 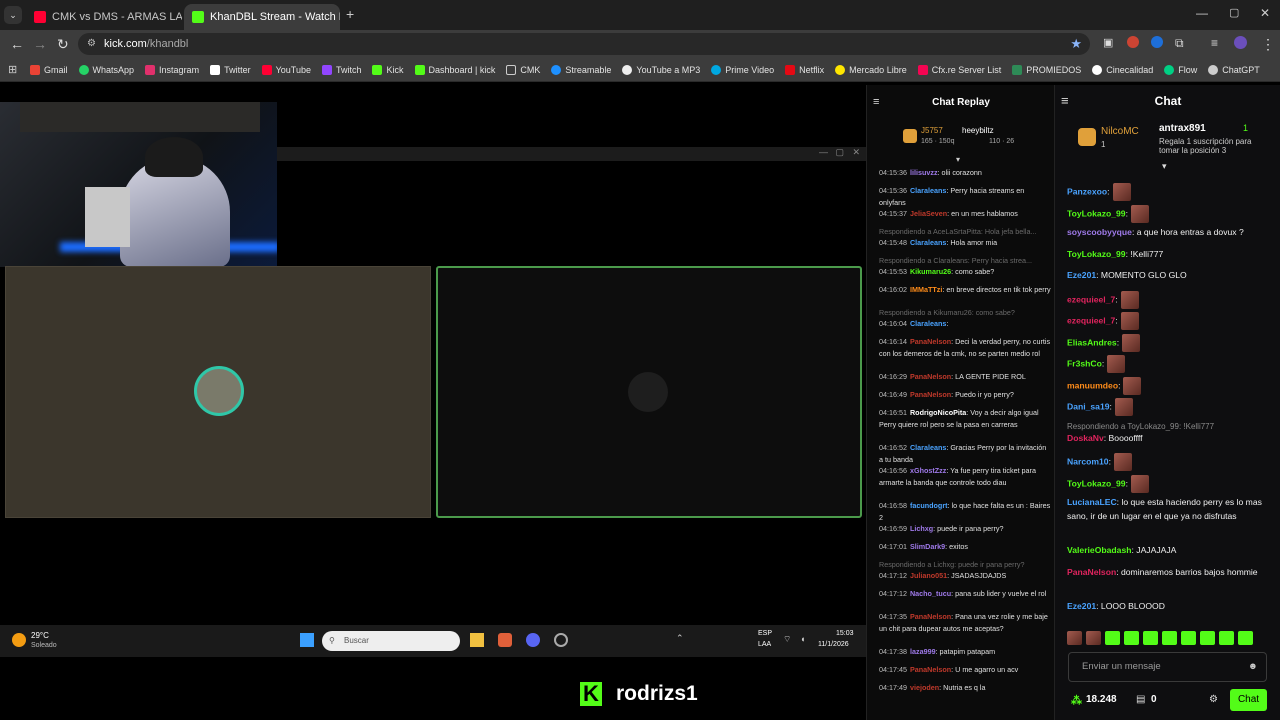 What do you see at coordinates (63, 44) in the screenshot?
I see `reload-icon: ↻` at bounding box center [63, 44].